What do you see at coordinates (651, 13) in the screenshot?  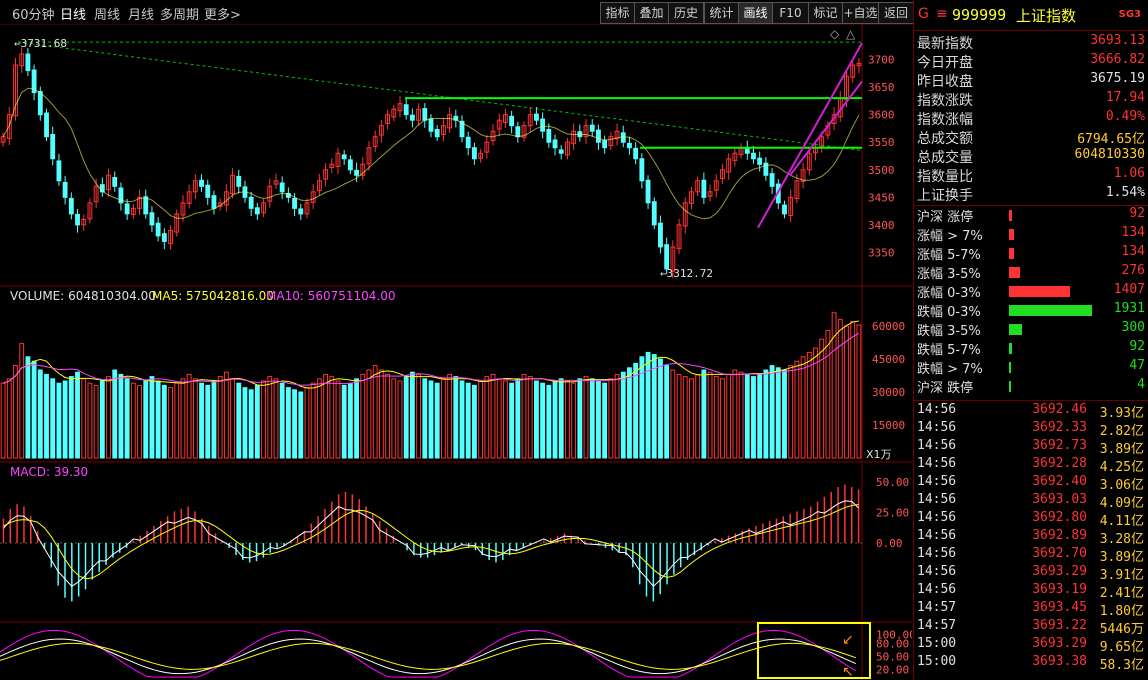 I see `tool-button-1: 叠加` at bounding box center [651, 13].